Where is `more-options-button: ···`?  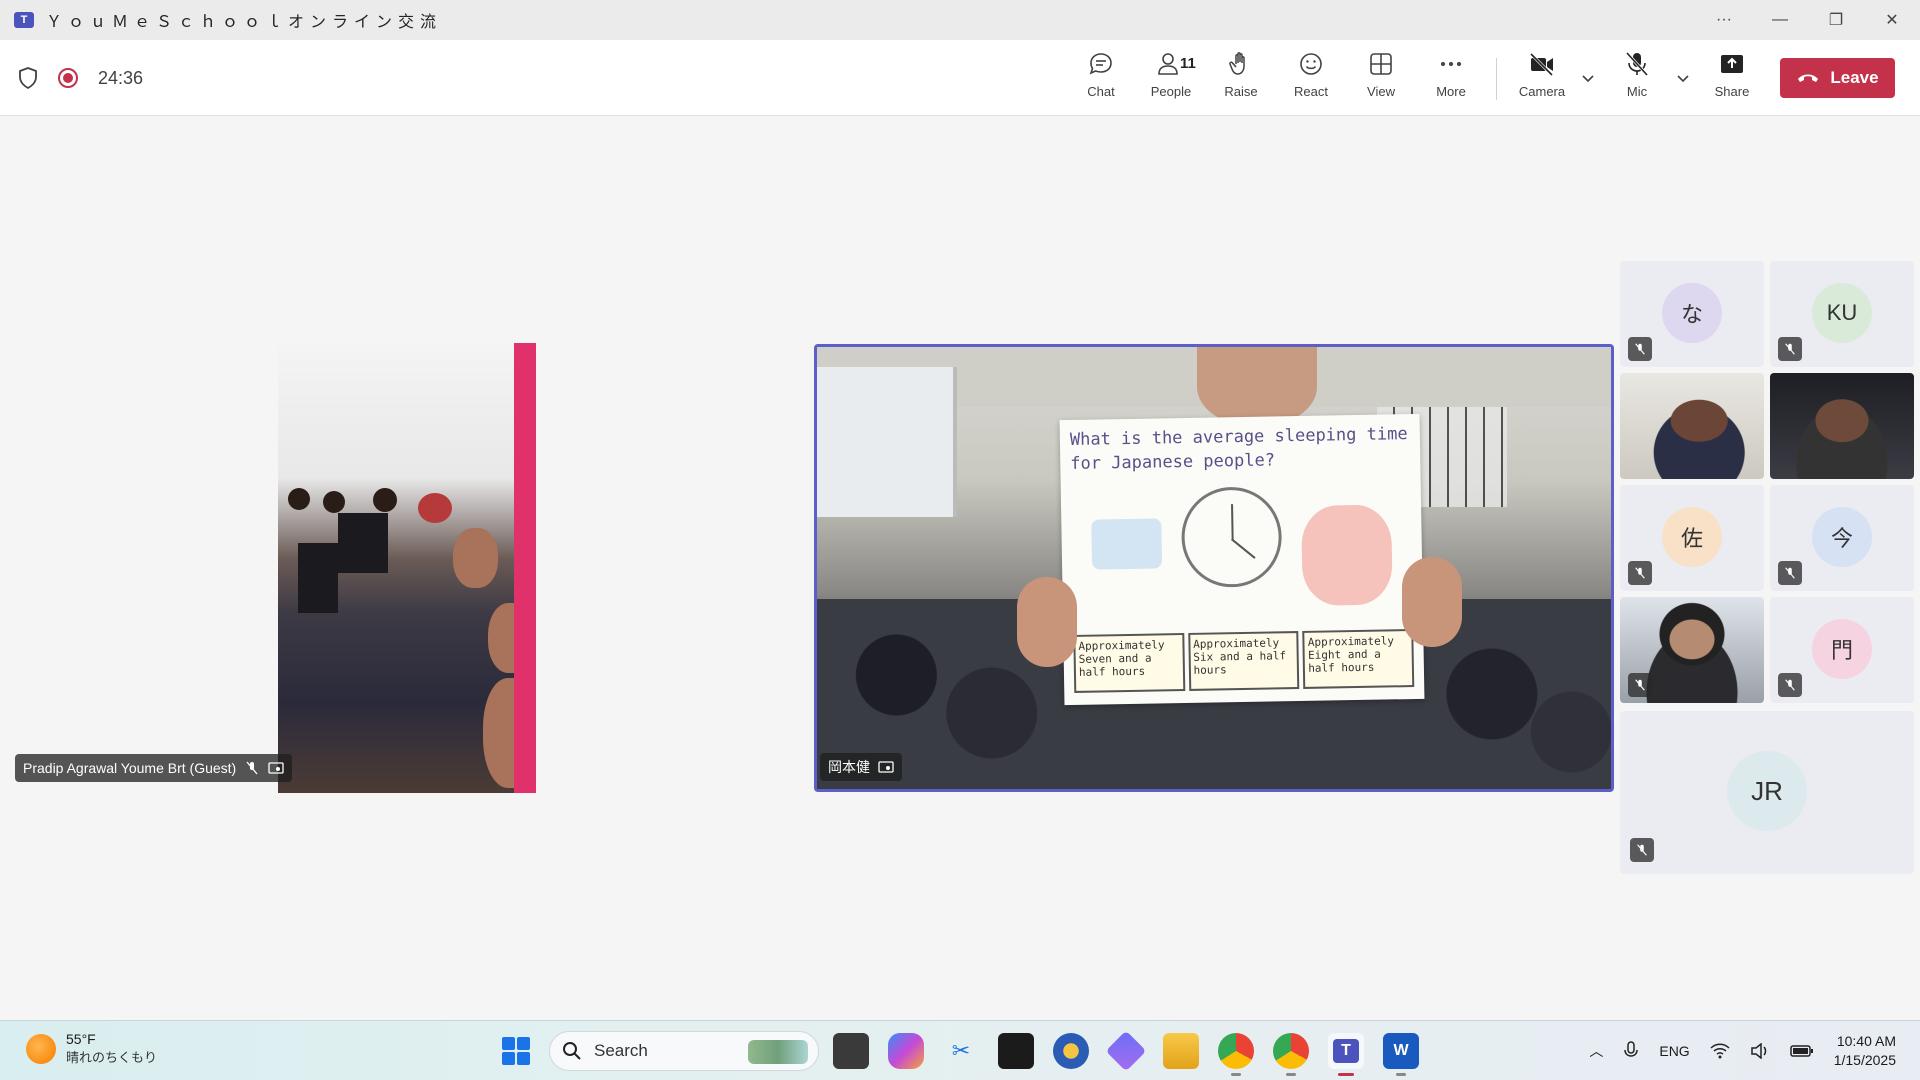 more-options-button: ··· is located at coordinates (1724, 20).